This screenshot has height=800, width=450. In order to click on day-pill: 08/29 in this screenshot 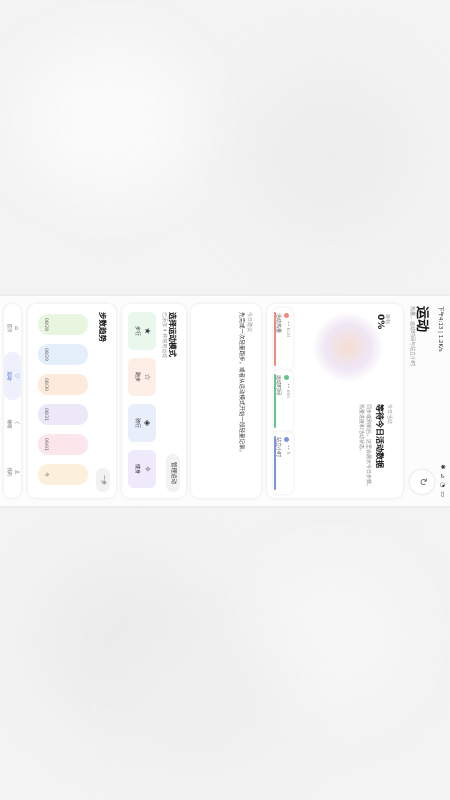, I will do `click(63, 354)`.